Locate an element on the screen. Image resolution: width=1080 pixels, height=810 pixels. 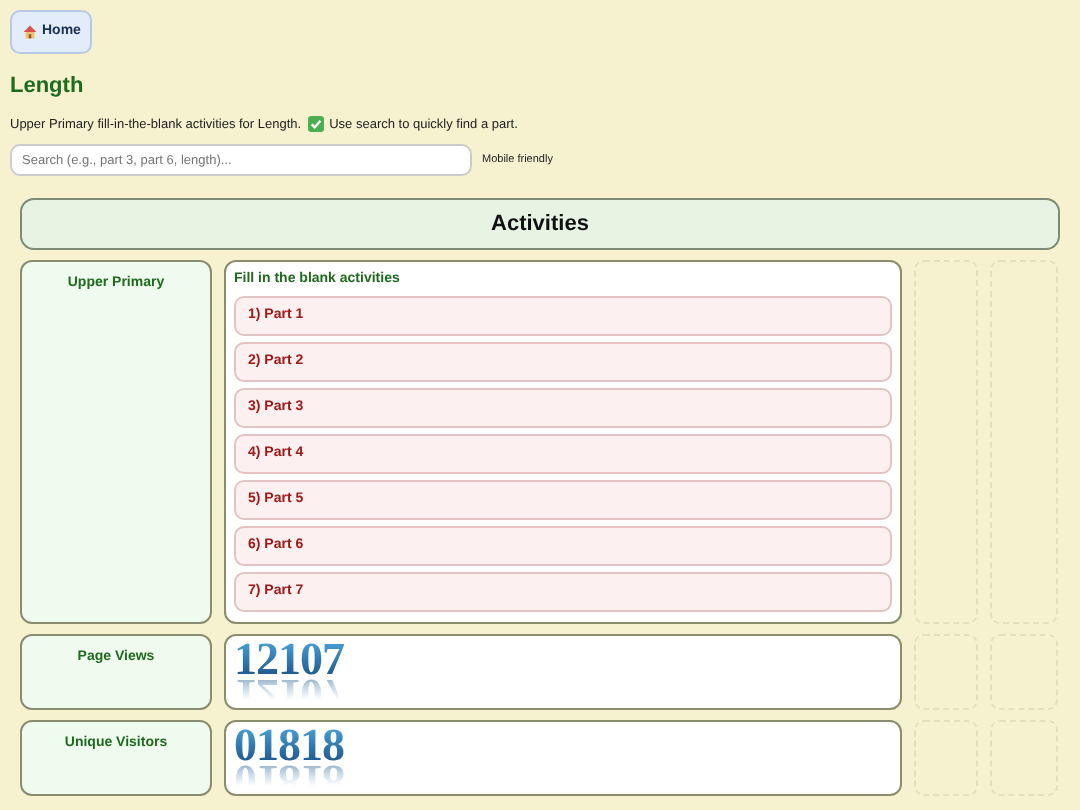
check-icon is located at coordinates (315, 124).